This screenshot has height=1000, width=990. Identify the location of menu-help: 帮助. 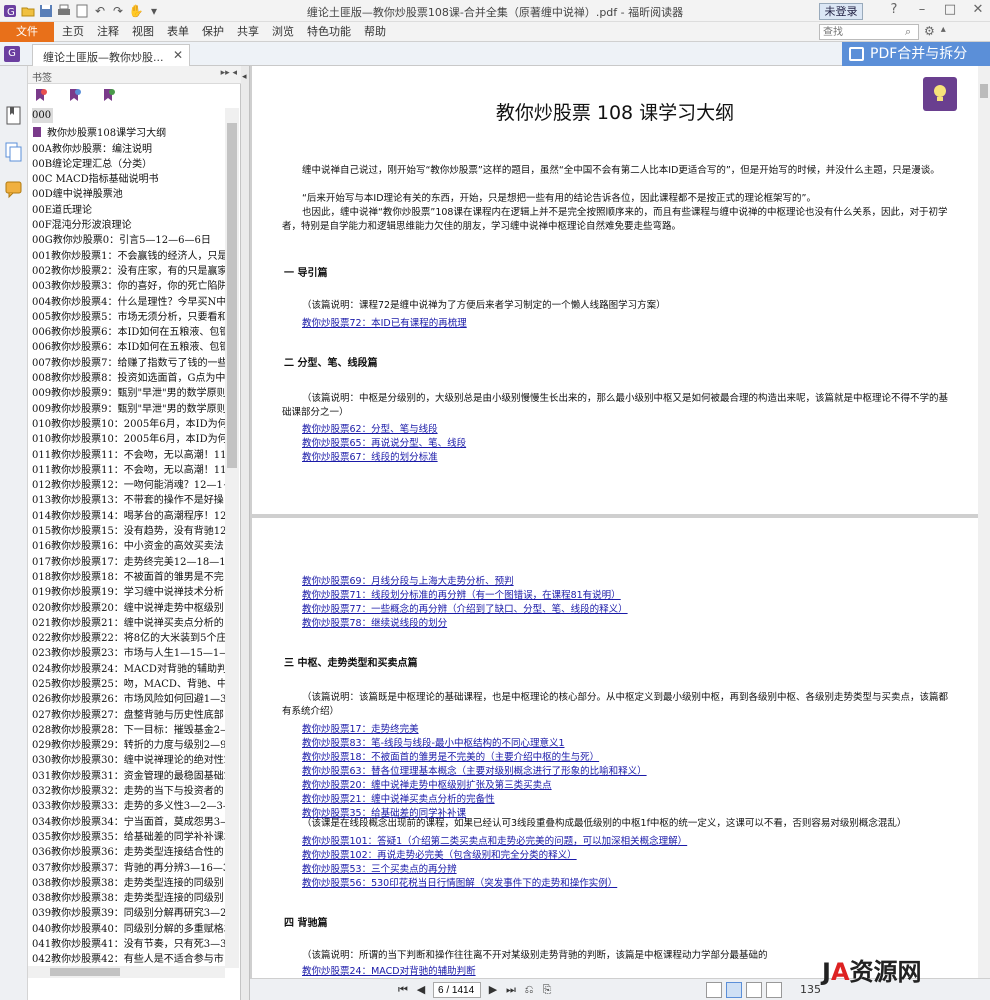
(379, 32).